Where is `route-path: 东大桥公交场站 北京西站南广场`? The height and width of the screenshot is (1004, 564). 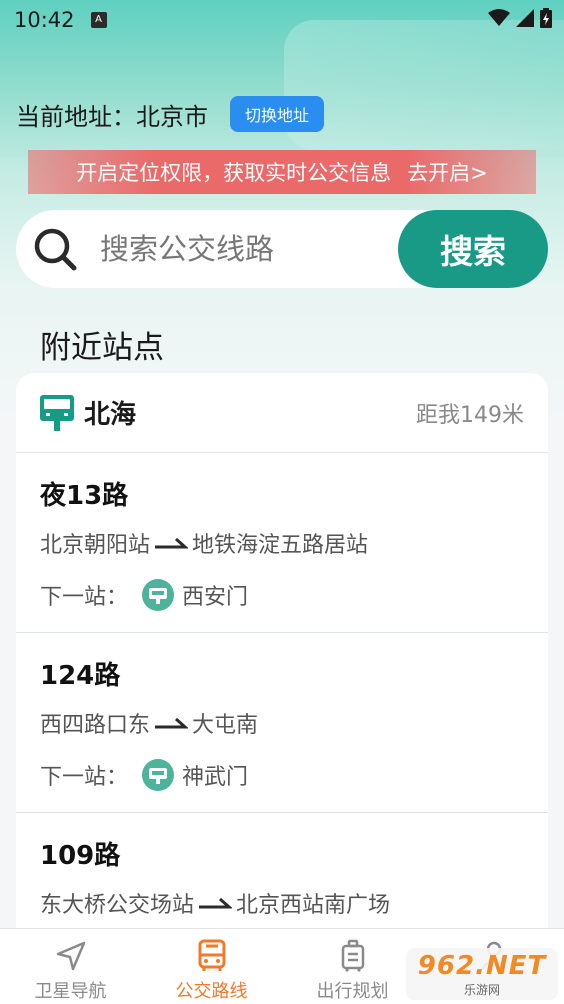 route-path: 东大桥公交场站 北京西站南广场 is located at coordinates (282, 903).